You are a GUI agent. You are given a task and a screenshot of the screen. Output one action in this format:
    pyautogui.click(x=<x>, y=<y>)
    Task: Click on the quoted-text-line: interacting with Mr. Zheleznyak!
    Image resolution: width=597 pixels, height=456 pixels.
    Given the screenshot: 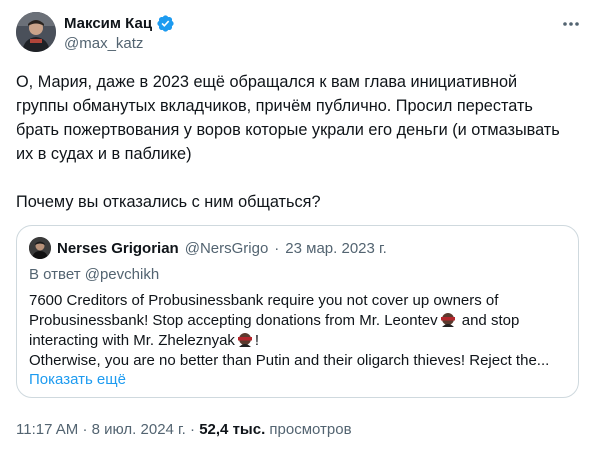 What is the action you would take?
    pyautogui.click(x=299, y=341)
    